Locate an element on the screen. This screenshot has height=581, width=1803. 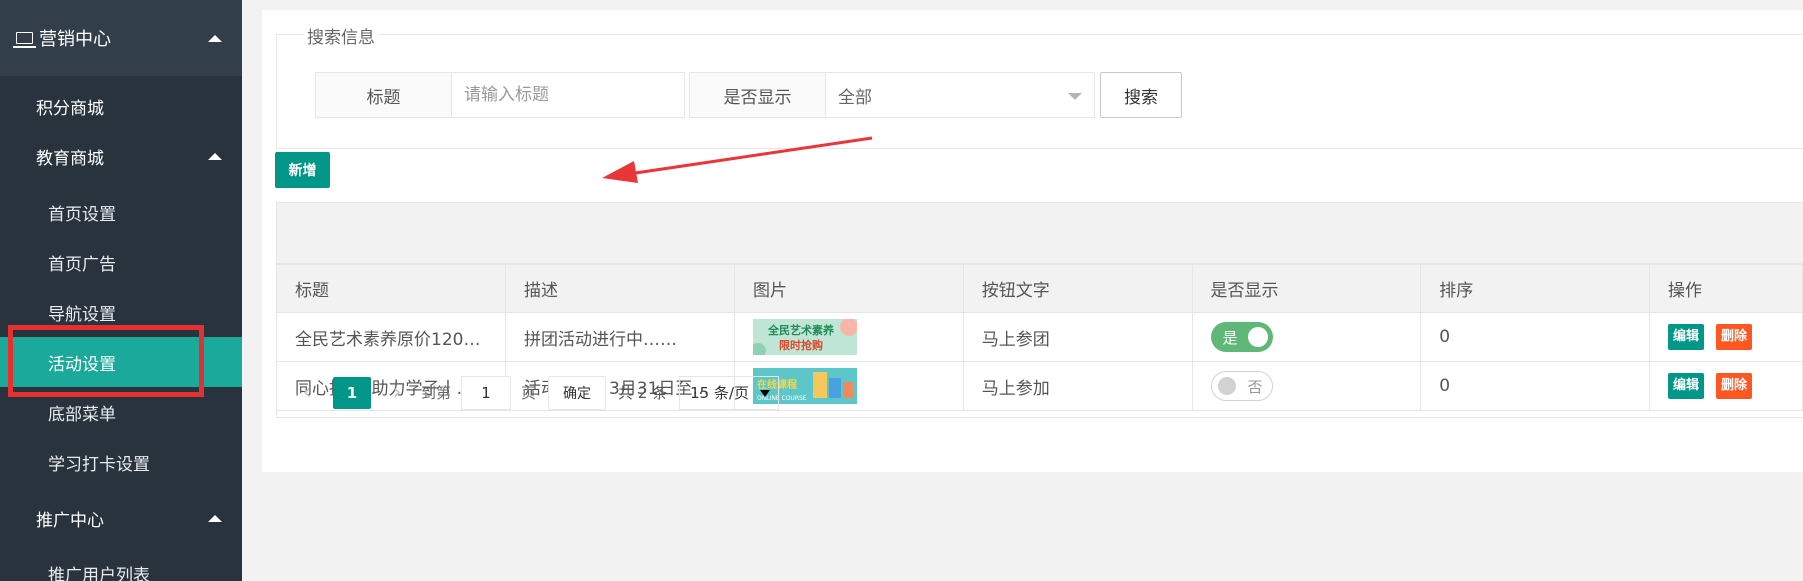
thumb-text-2: 限时抢购 is located at coordinates (801, 345).